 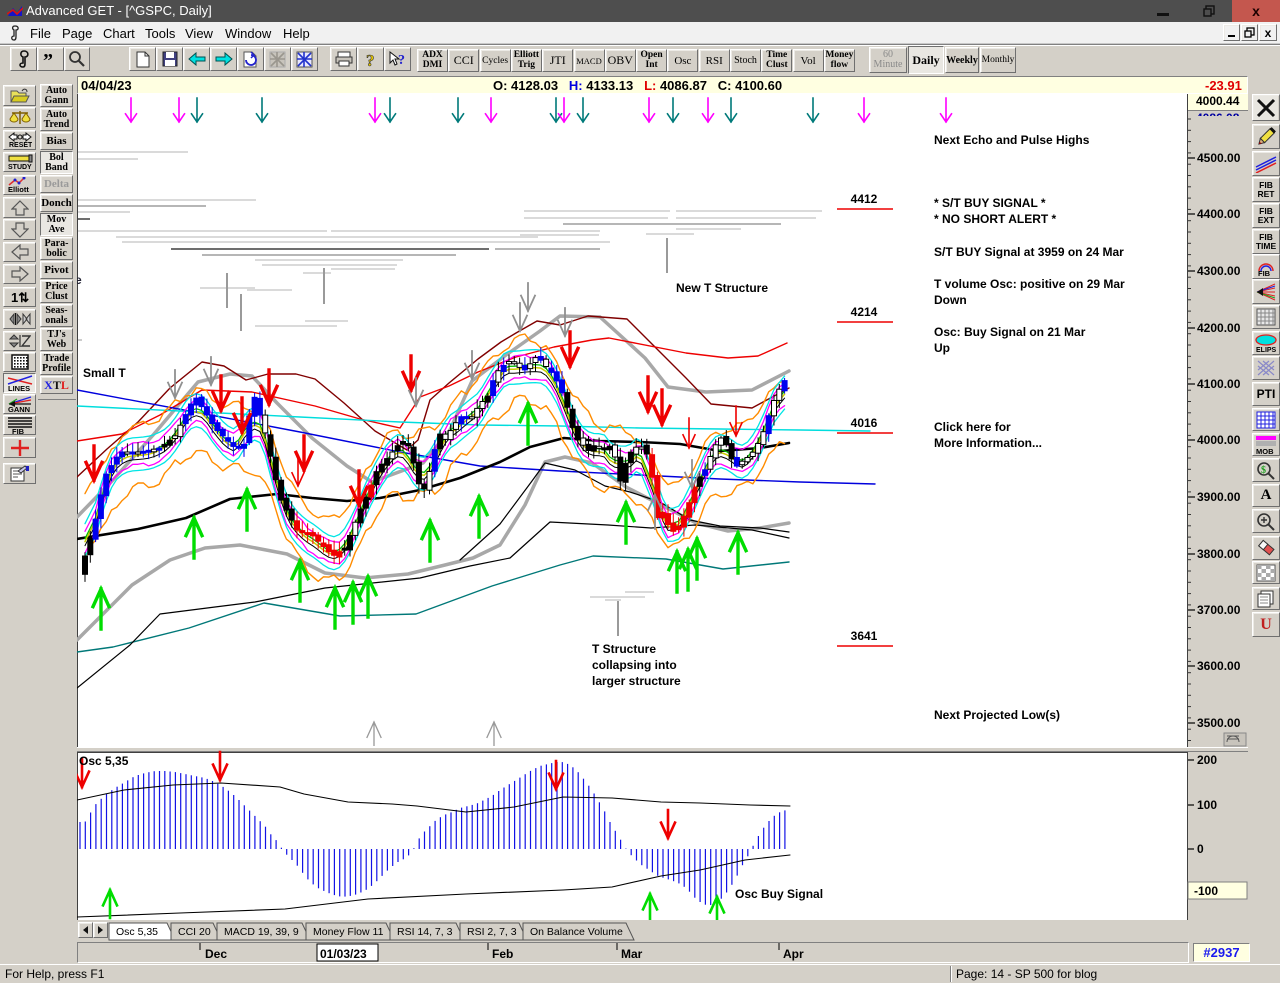 What do you see at coordinates (632, 954) in the screenshot?
I see `svg-text: Mar` at bounding box center [632, 954].